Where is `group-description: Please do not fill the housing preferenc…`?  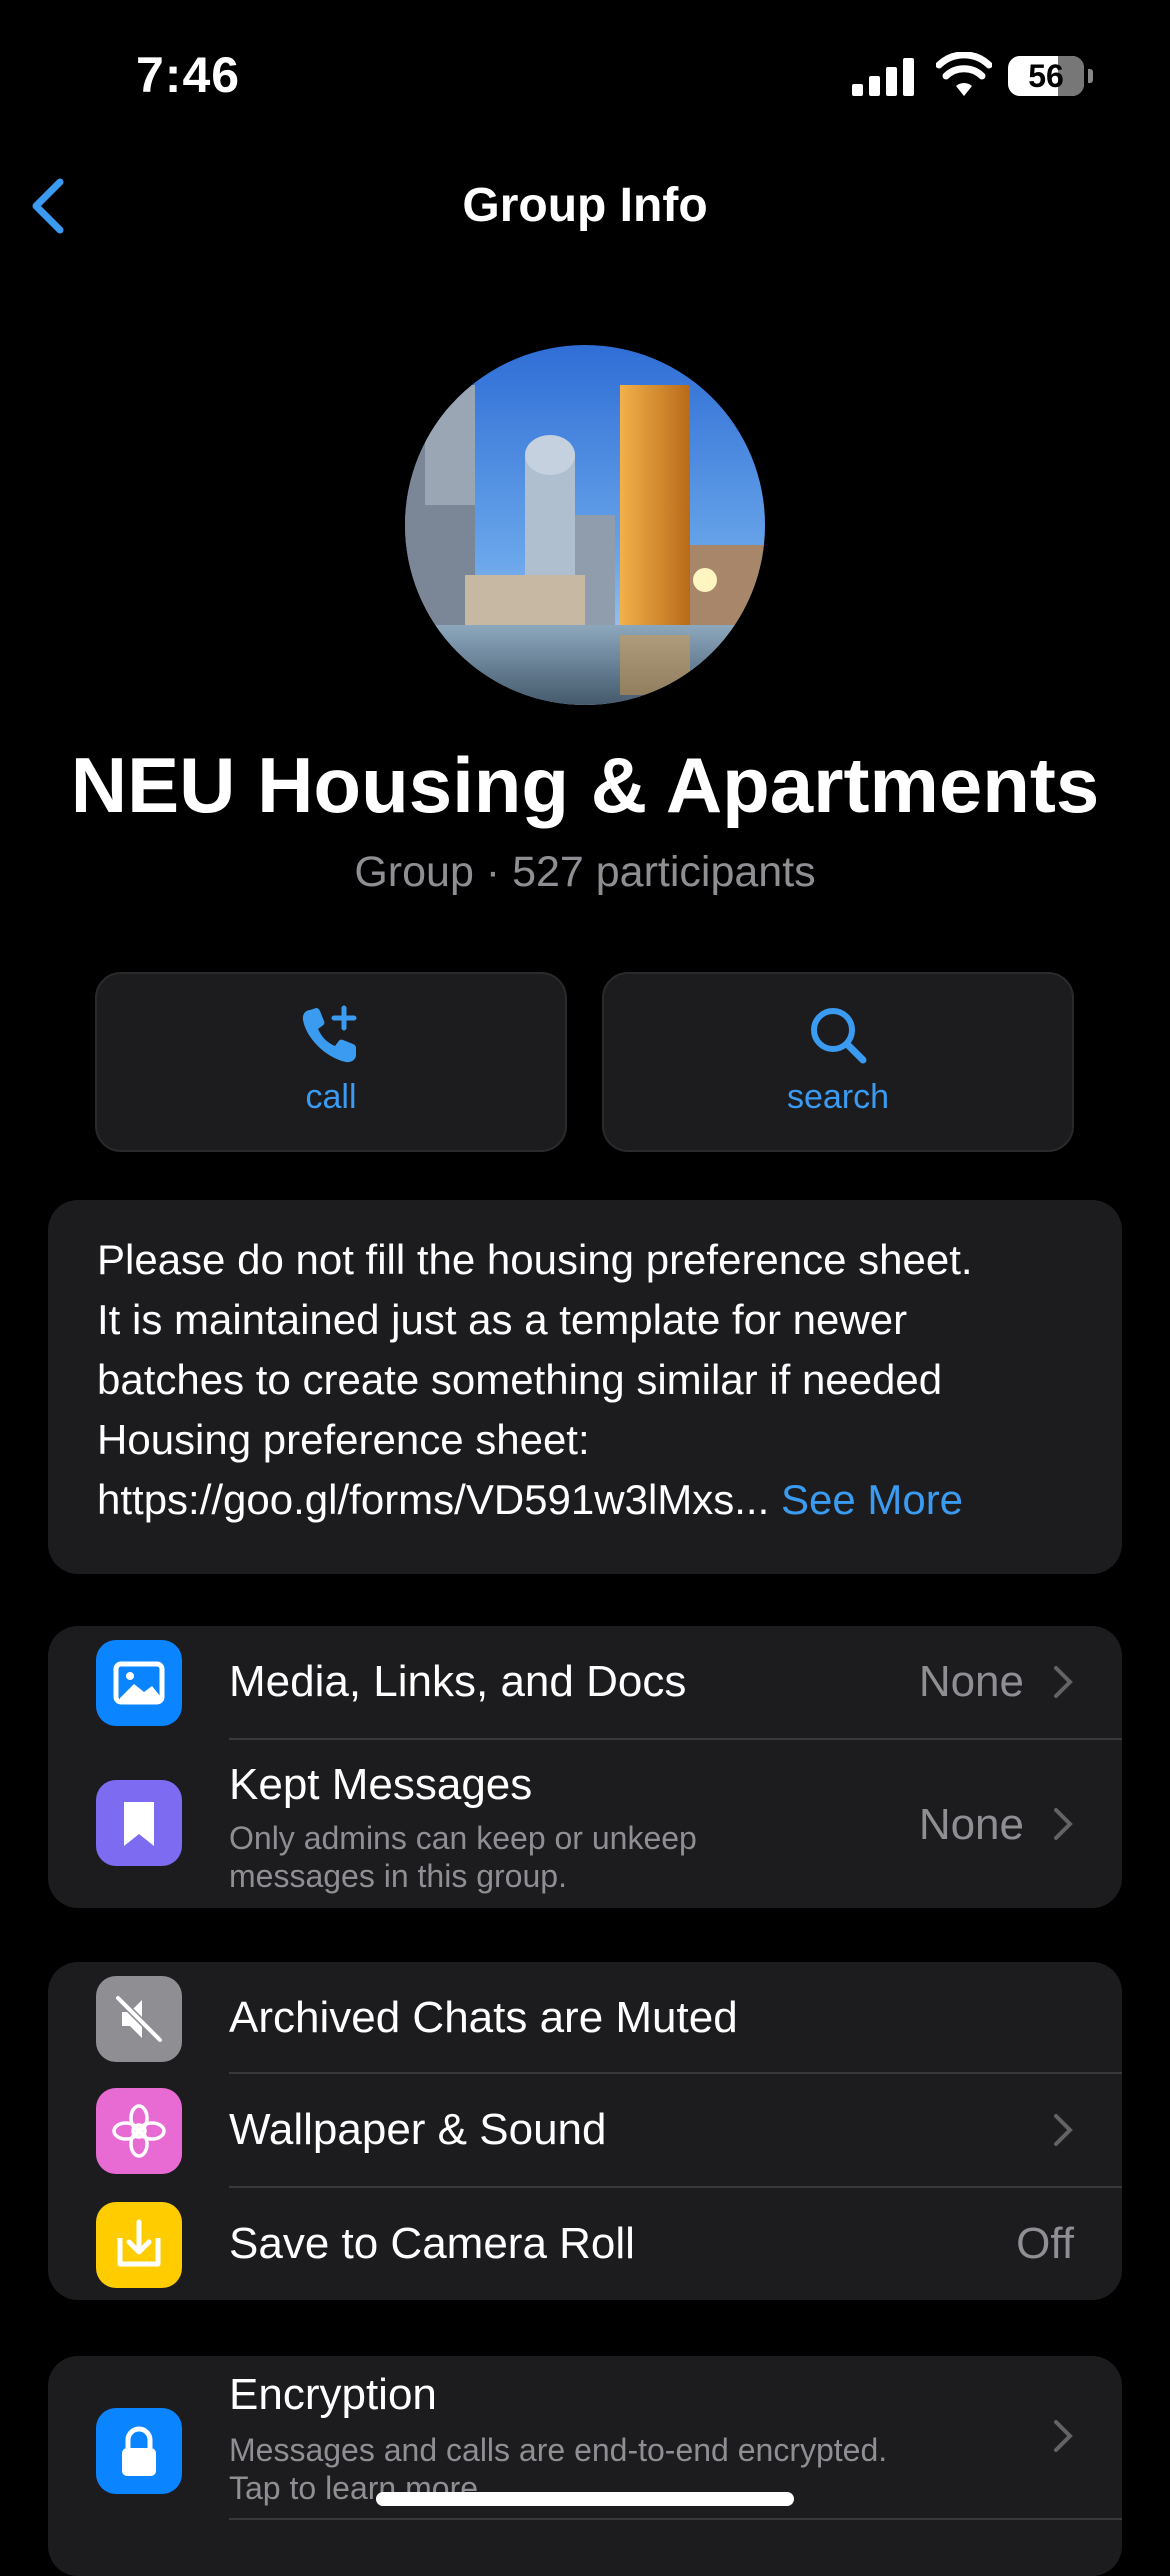 group-description: Please do not fill the housing preferenc… is located at coordinates (585, 1387).